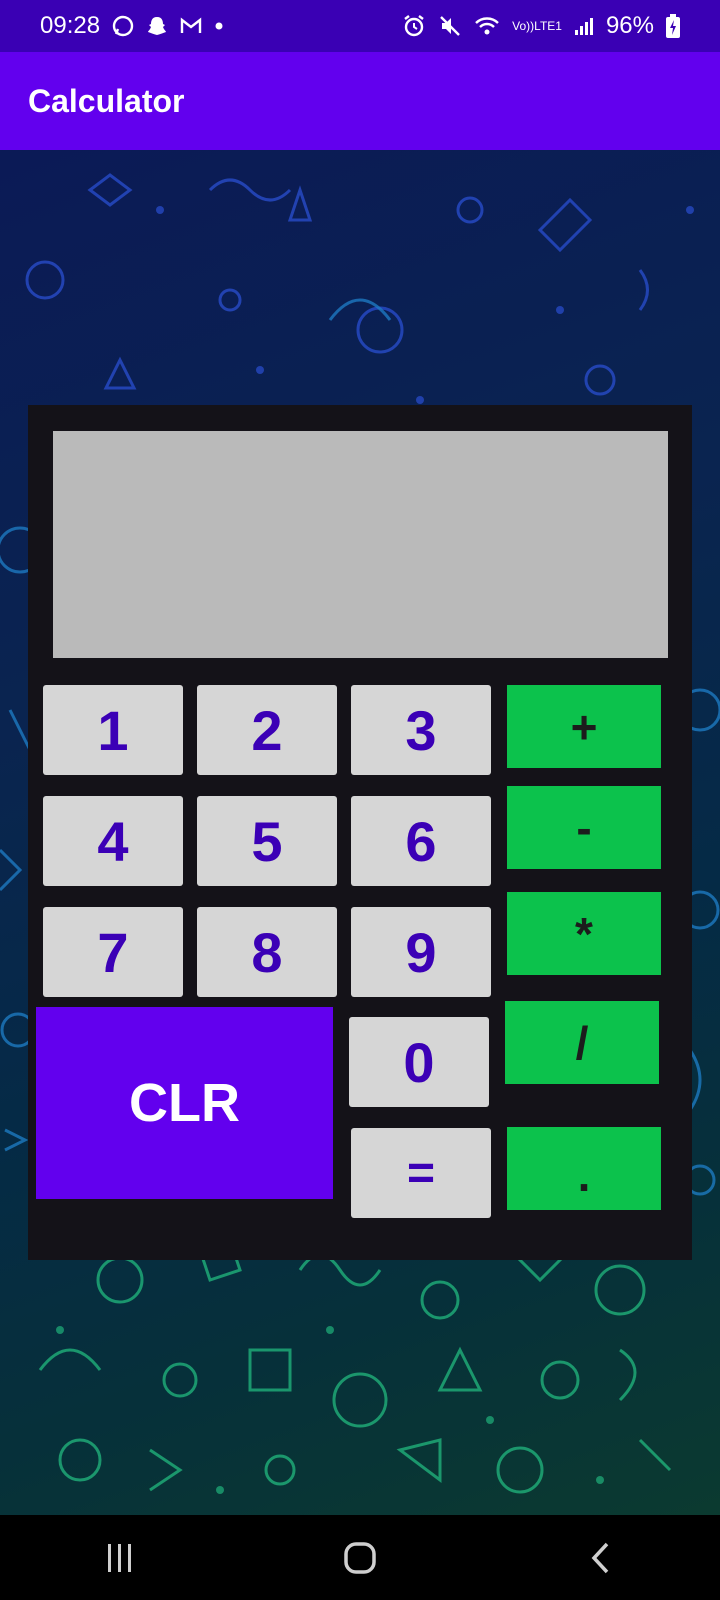  Describe the element at coordinates (584, 933) in the screenshot. I see `multiply-button: *` at that location.